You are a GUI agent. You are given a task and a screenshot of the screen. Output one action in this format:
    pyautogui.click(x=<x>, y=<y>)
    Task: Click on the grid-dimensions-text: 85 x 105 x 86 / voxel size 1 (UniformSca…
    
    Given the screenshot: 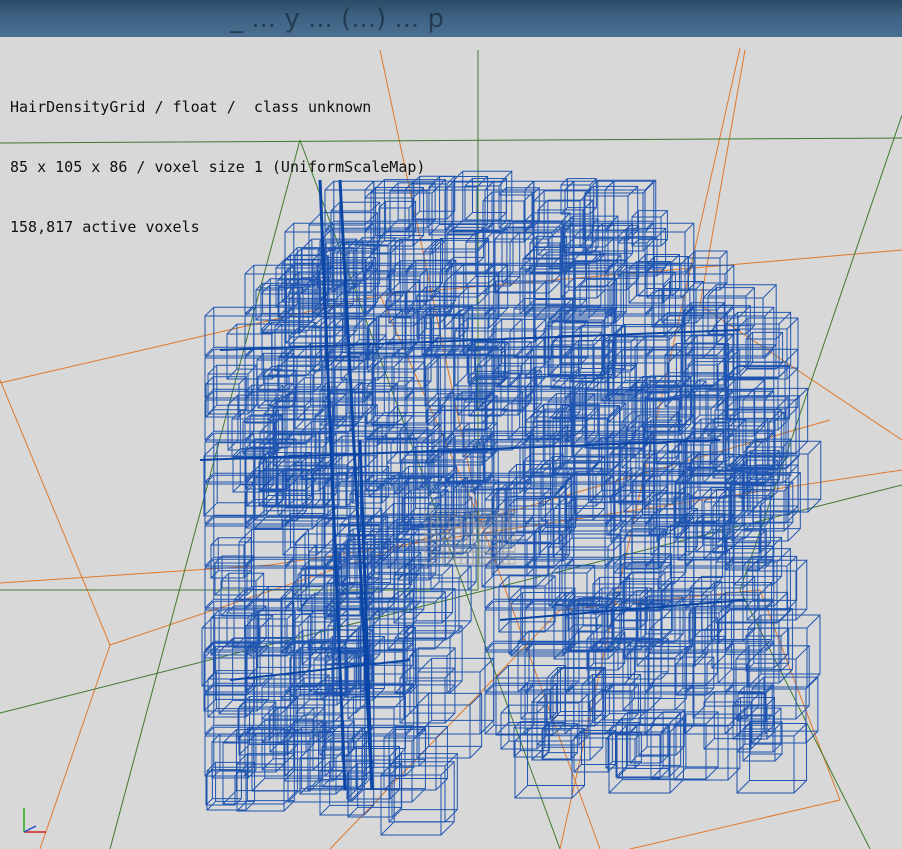 What is the action you would take?
    pyautogui.click(x=218, y=167)
    